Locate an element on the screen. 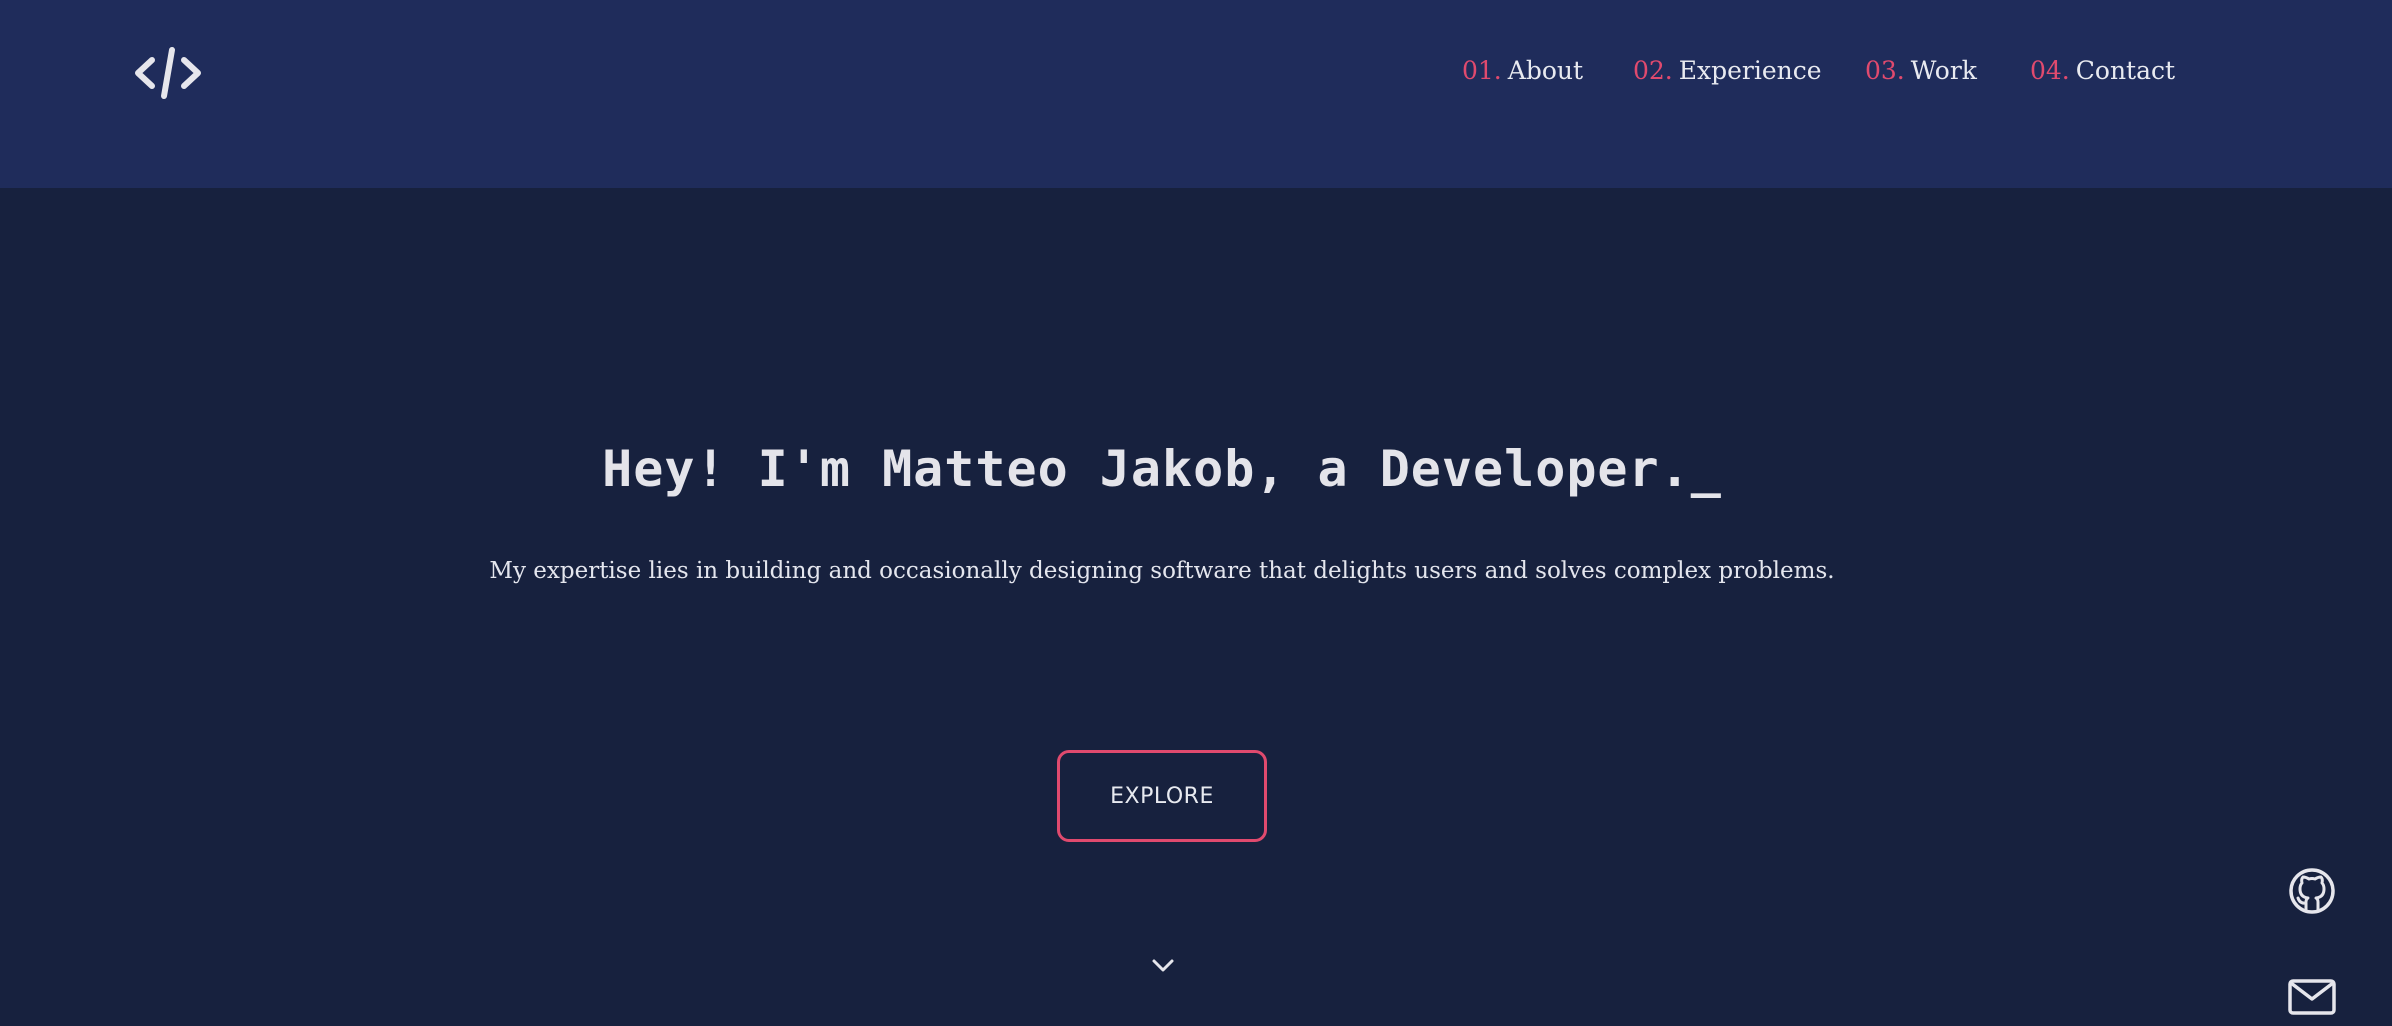 This screenshot has height=1026, width=2392. nav-link-experience: 02. Experience is located at coordinates (1727, 70).